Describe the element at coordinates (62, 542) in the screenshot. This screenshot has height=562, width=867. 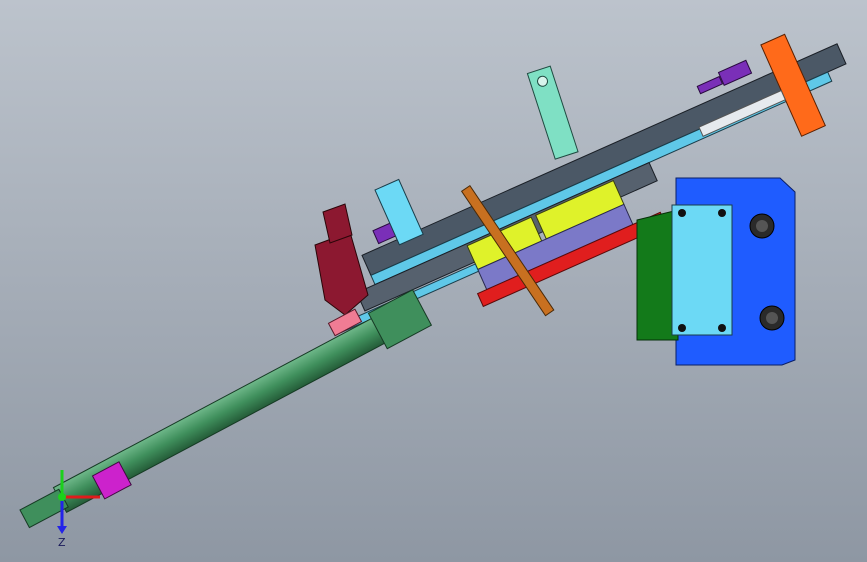
I see `z-axis-label: Z` at that location.